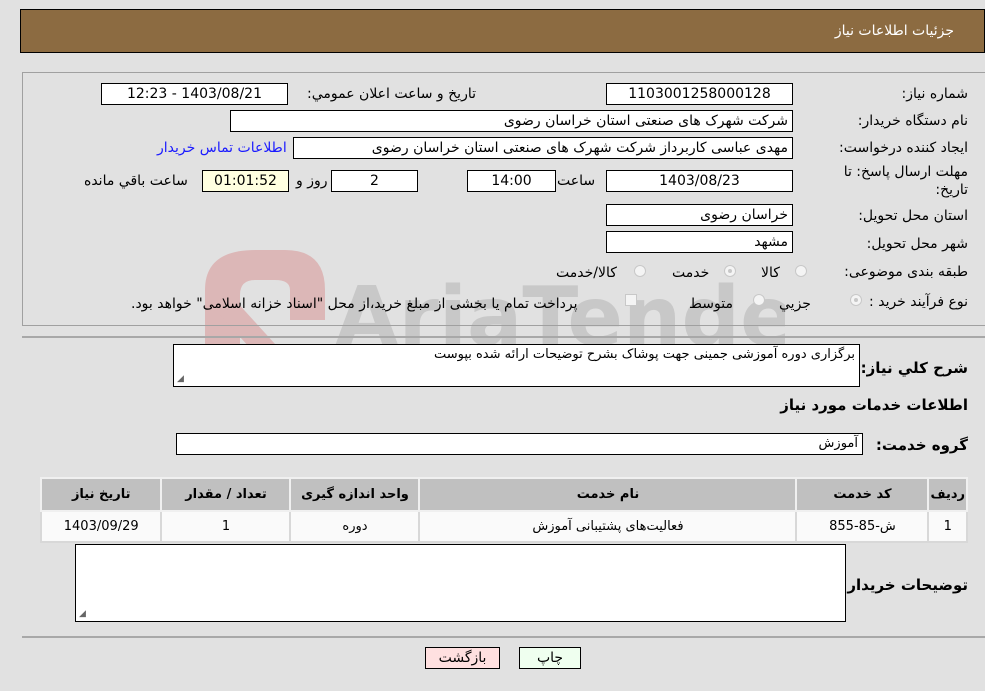  I want to click on remaining-label: ساعت باقي مانده, so click(136, 181).